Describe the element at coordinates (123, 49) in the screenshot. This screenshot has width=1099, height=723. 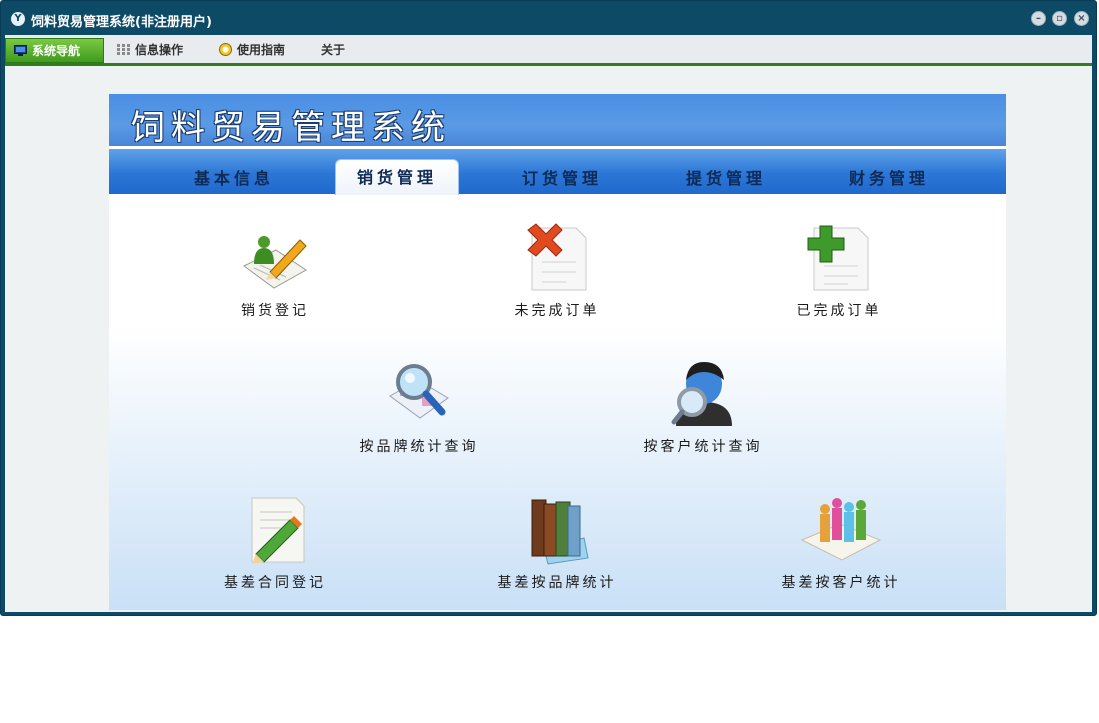
I see `grid-icon` at that location.